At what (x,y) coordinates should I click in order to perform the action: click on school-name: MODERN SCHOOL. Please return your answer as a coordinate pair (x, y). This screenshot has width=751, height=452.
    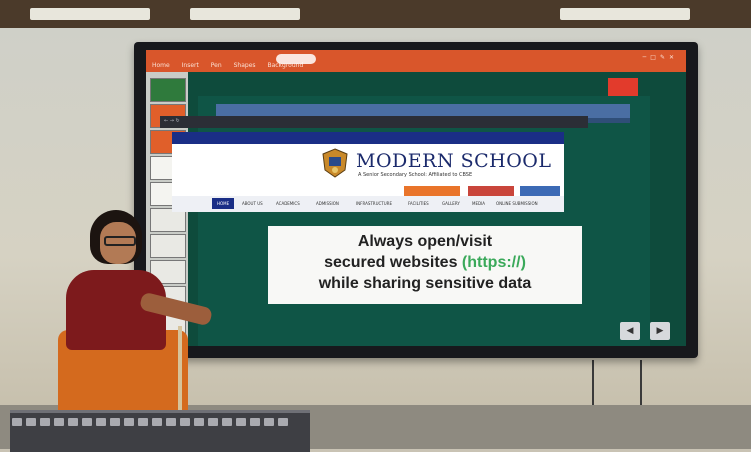
    Looking at the image, I should click on (454, 161).